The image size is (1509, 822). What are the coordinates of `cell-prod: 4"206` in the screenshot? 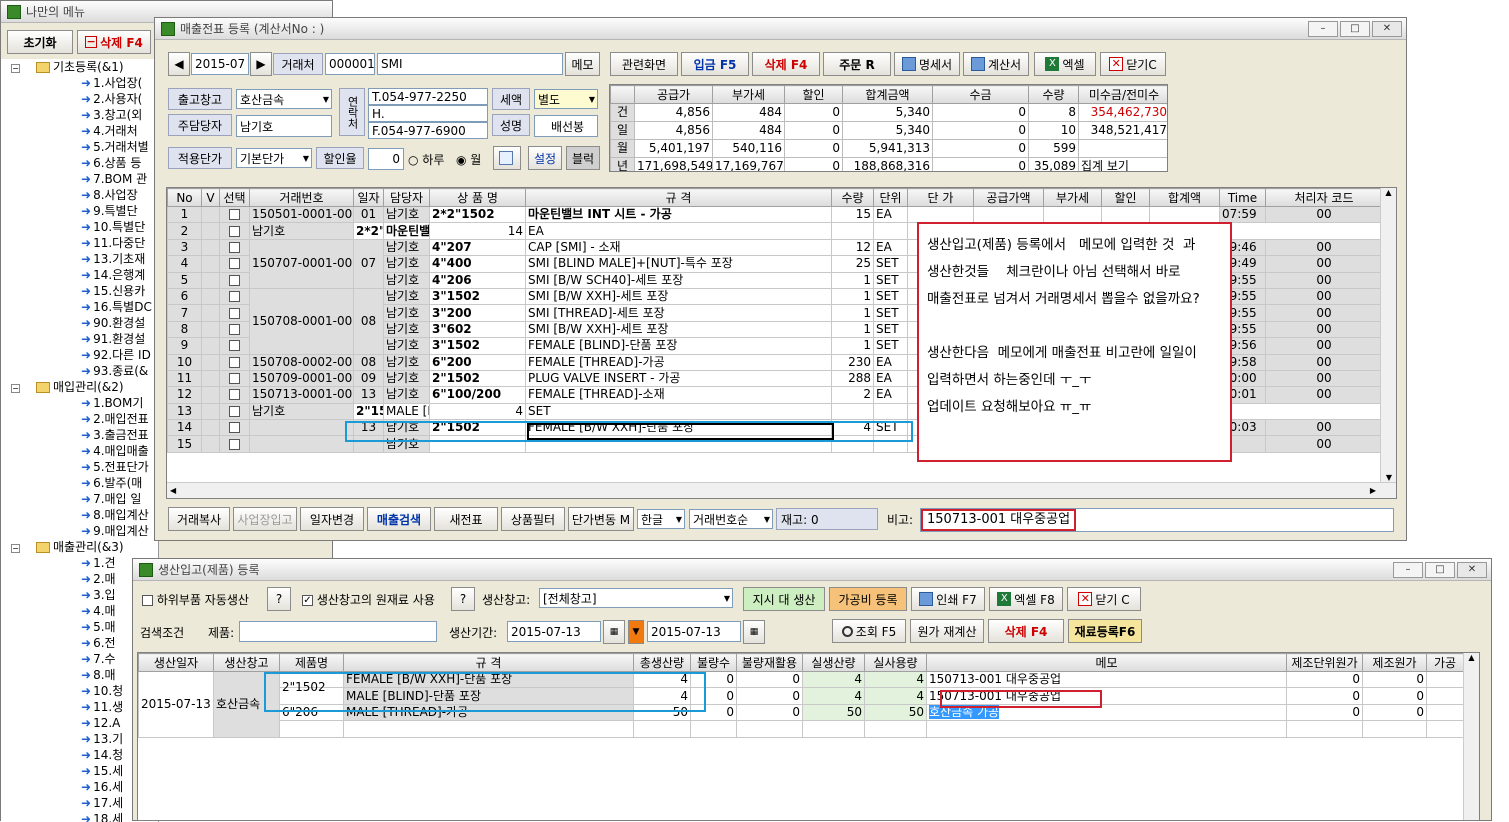 It's located at (477, 280).